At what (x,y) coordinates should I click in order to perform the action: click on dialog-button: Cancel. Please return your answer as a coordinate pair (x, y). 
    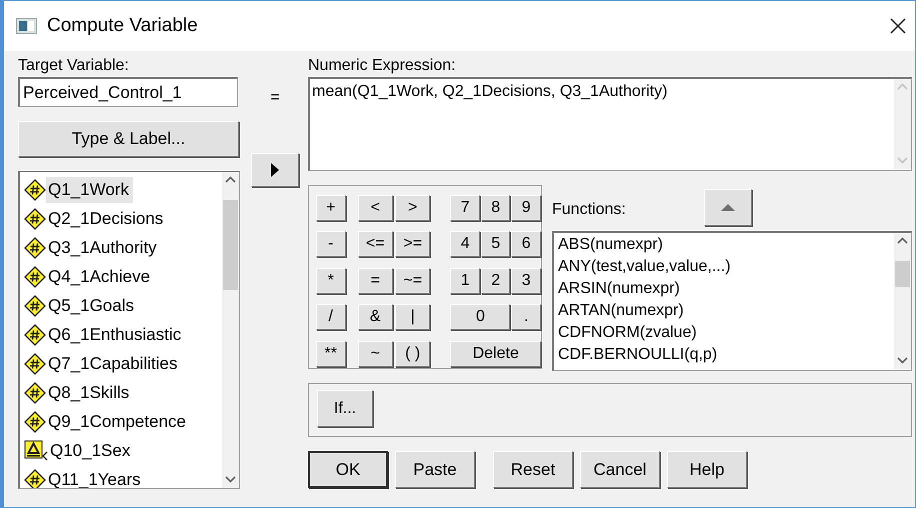
    Looking at the image, I should click on (620, 469).